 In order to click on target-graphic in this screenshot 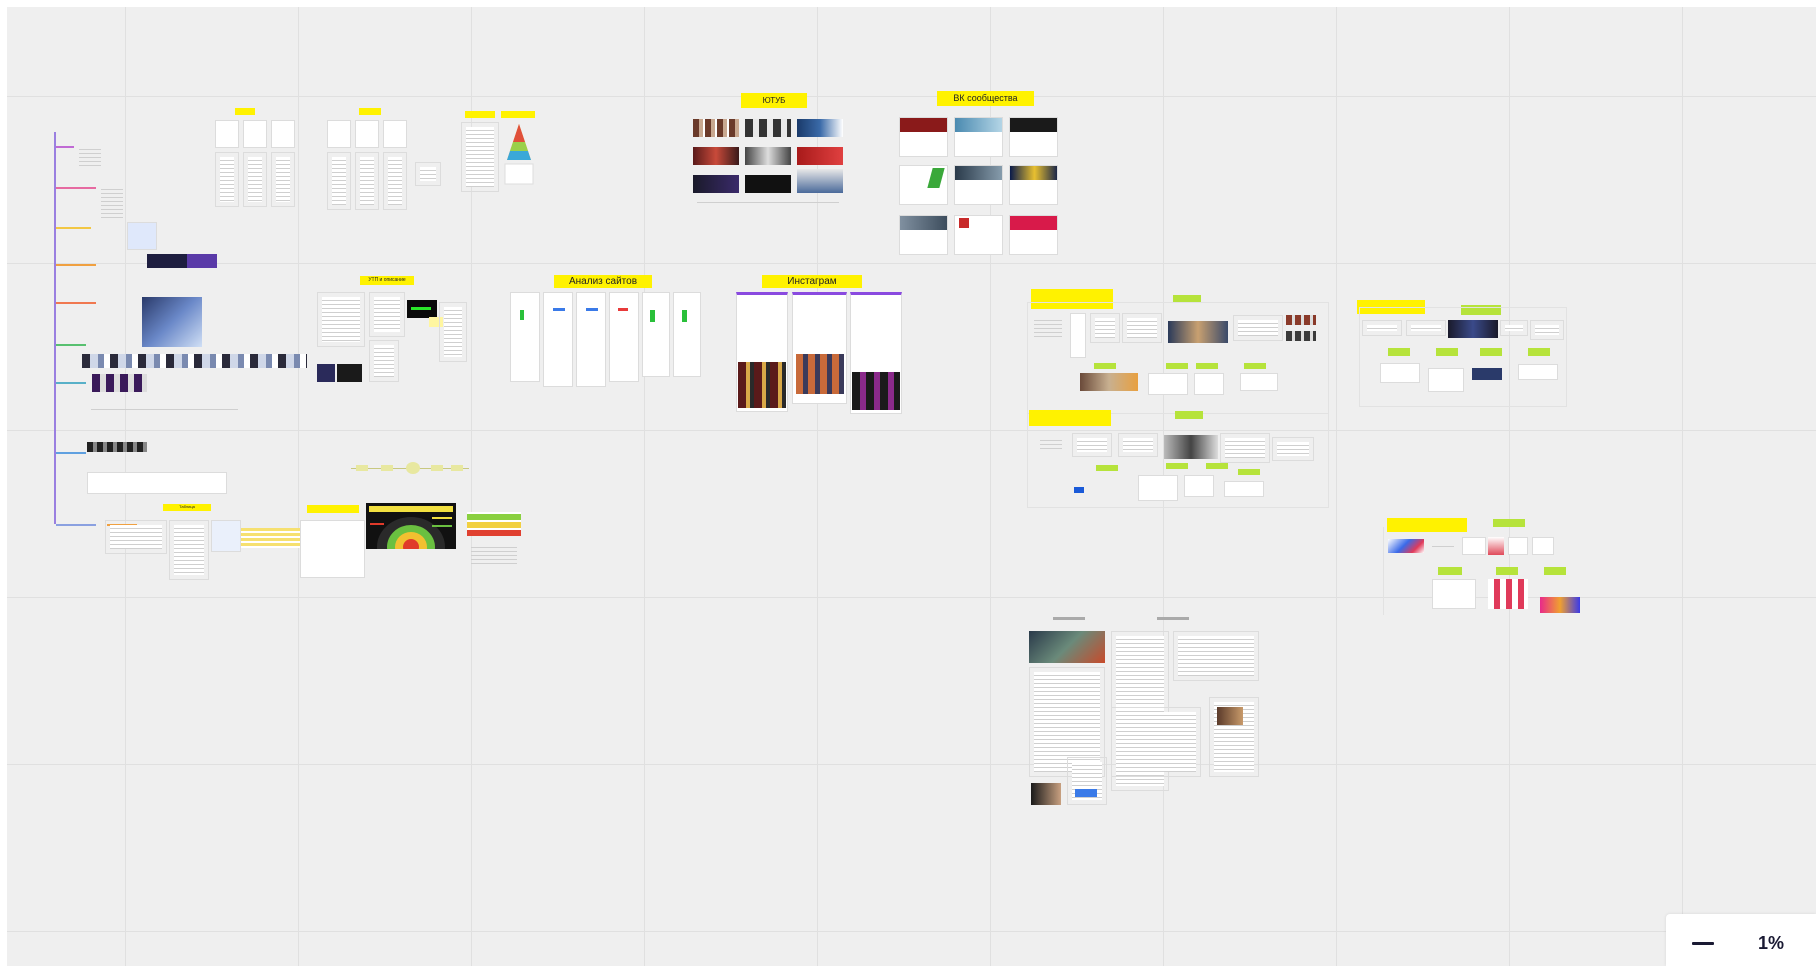, I will do `click(411, 541)`.